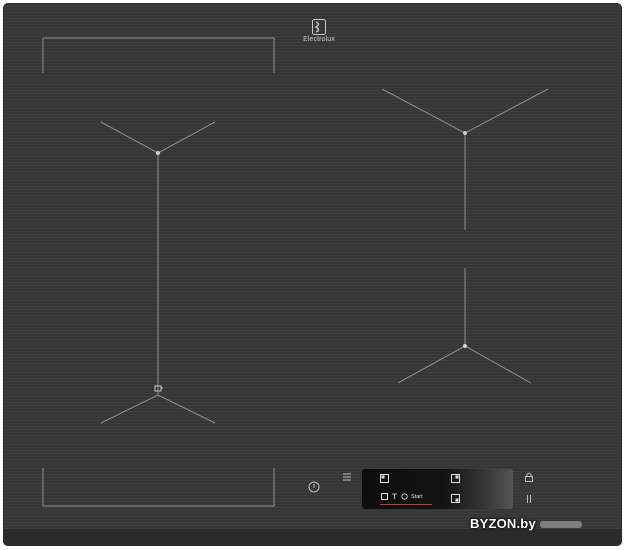  What do you see at coordinates (158, 153) in the screenshot?
I see `left-zone-top-dot` at bounding box center [158, 153].